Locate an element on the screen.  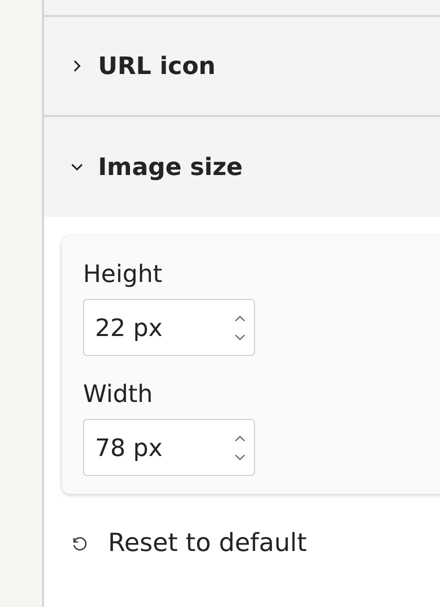
field-label: Height is located at coordinates (123, 274).